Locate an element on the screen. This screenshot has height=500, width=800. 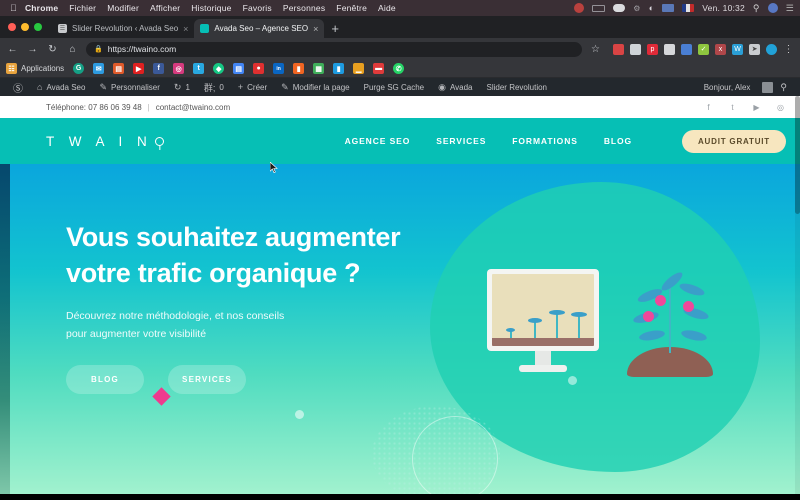
admin-item-customize: ✎ Personnaliser is located at coordinates (129, 87).